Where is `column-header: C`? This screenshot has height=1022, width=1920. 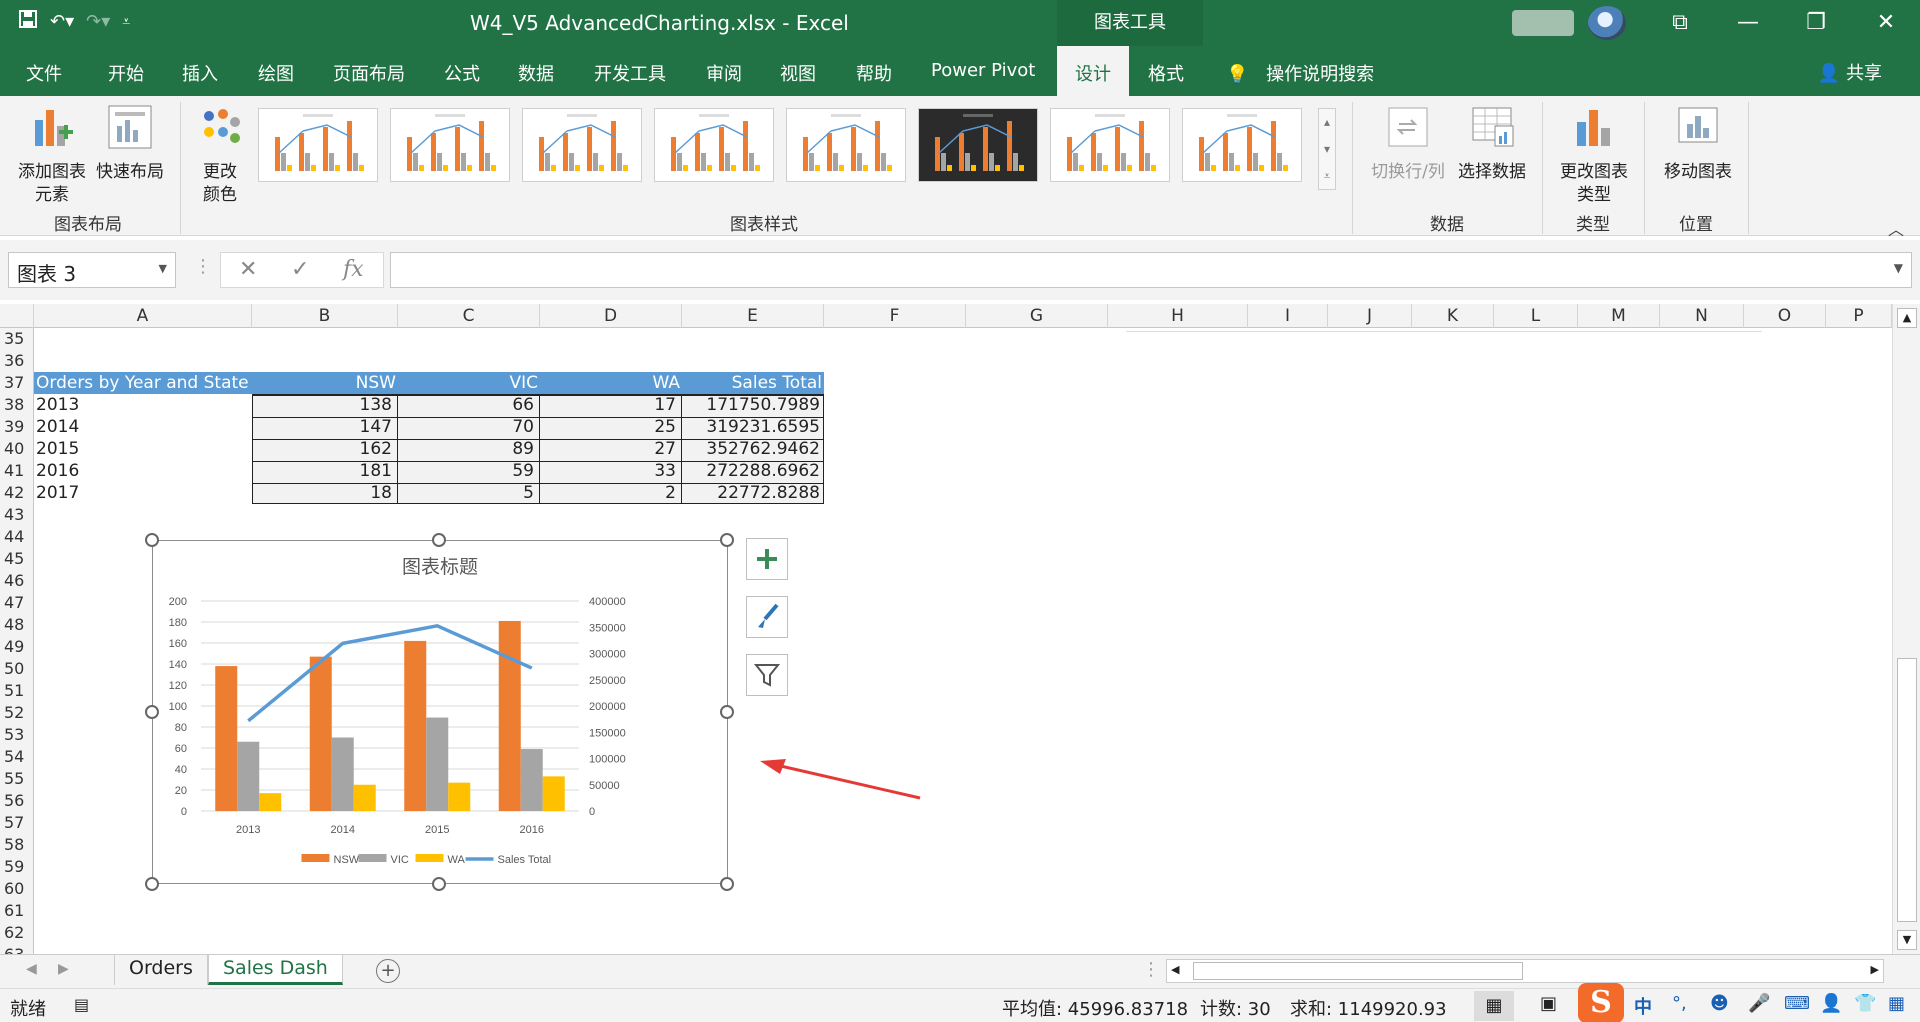 column-header: C is located at coordinates (469, 316).